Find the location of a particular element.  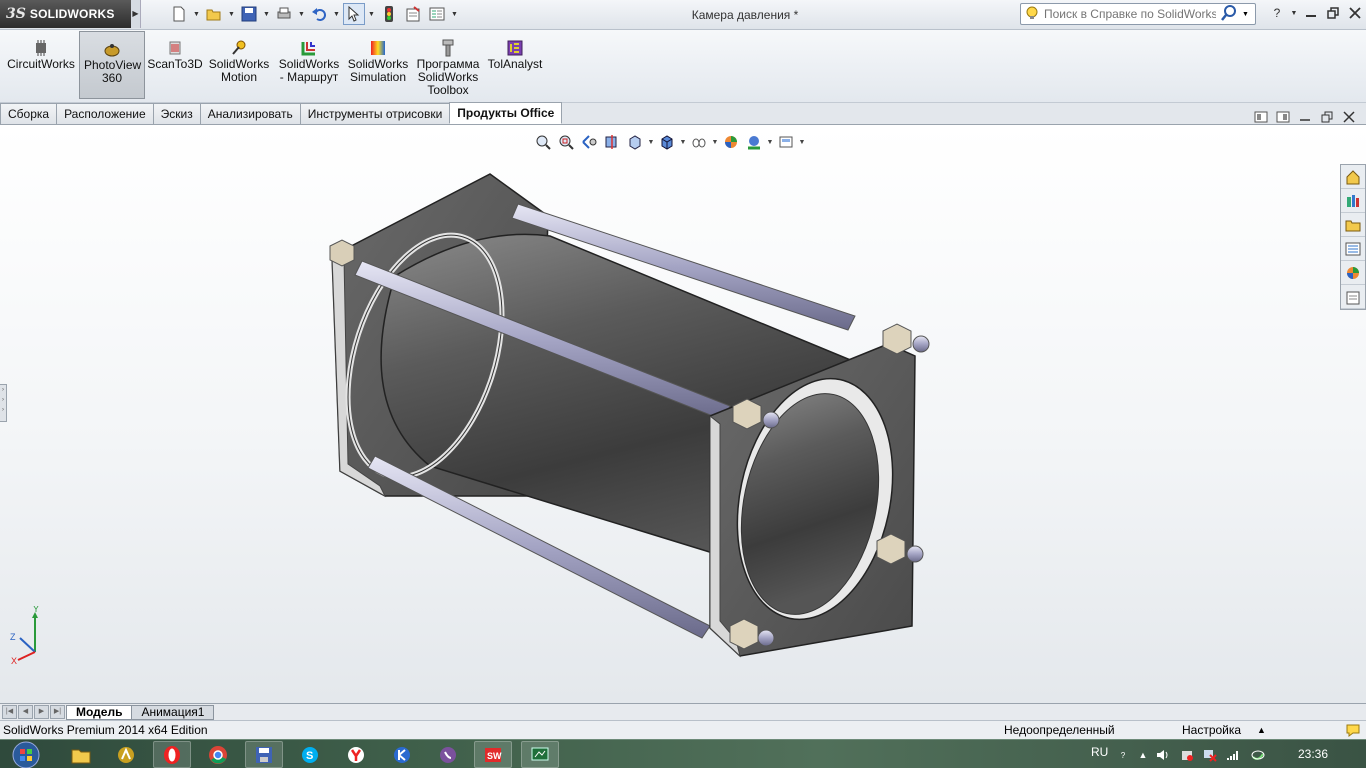

help-dropdown-icon: ▼ is located at coordinates (1294, 13).